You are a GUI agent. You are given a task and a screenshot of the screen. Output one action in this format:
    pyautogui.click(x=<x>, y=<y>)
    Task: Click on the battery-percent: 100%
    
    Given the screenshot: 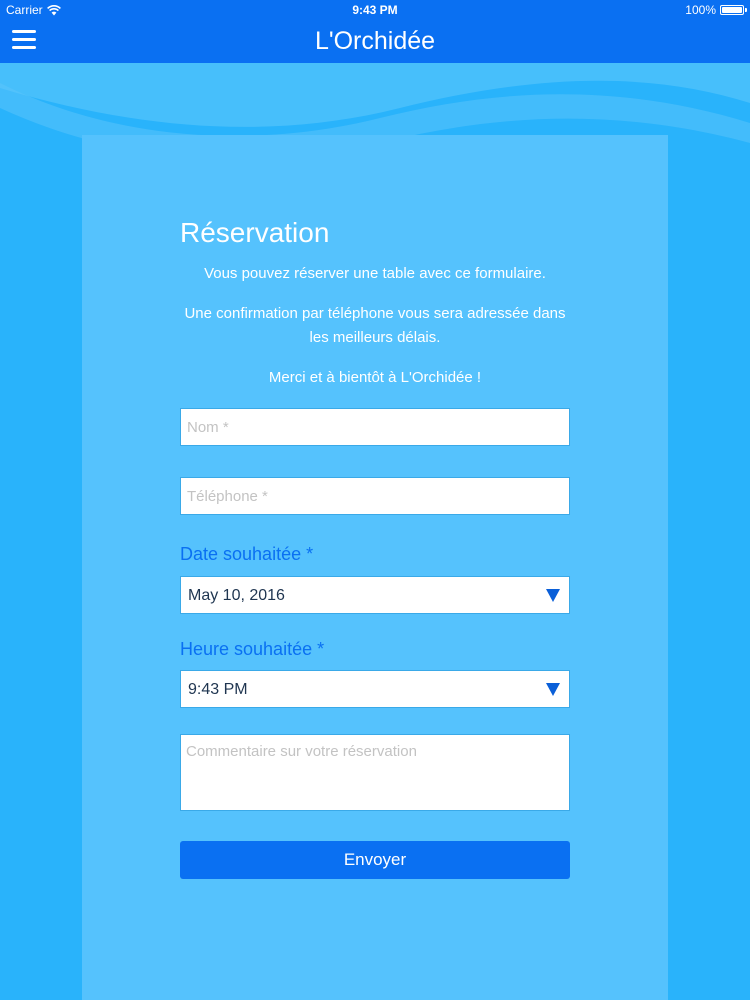 What is the action you would take?
    pyautogui.click(x=700, y=10)
    